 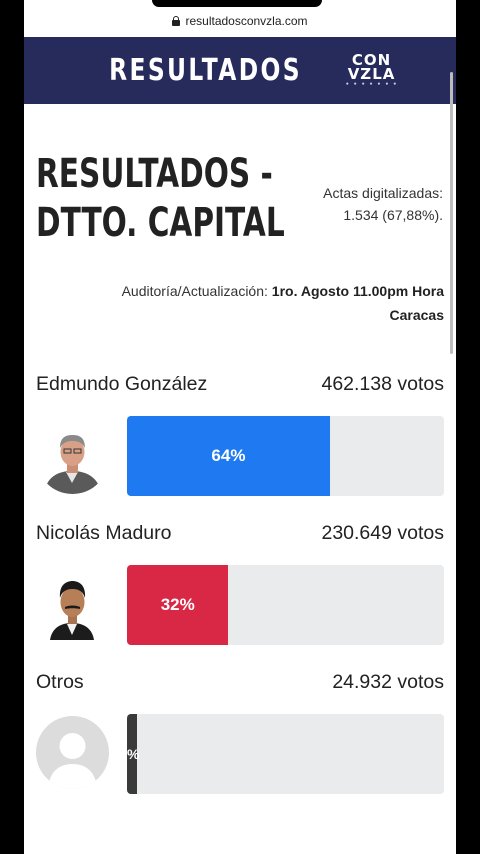 What do you see at coordinates (383, 193) in the screenshot?
I see `actas-label: Actas digitalizadas:` at bounding box center [383, 193].